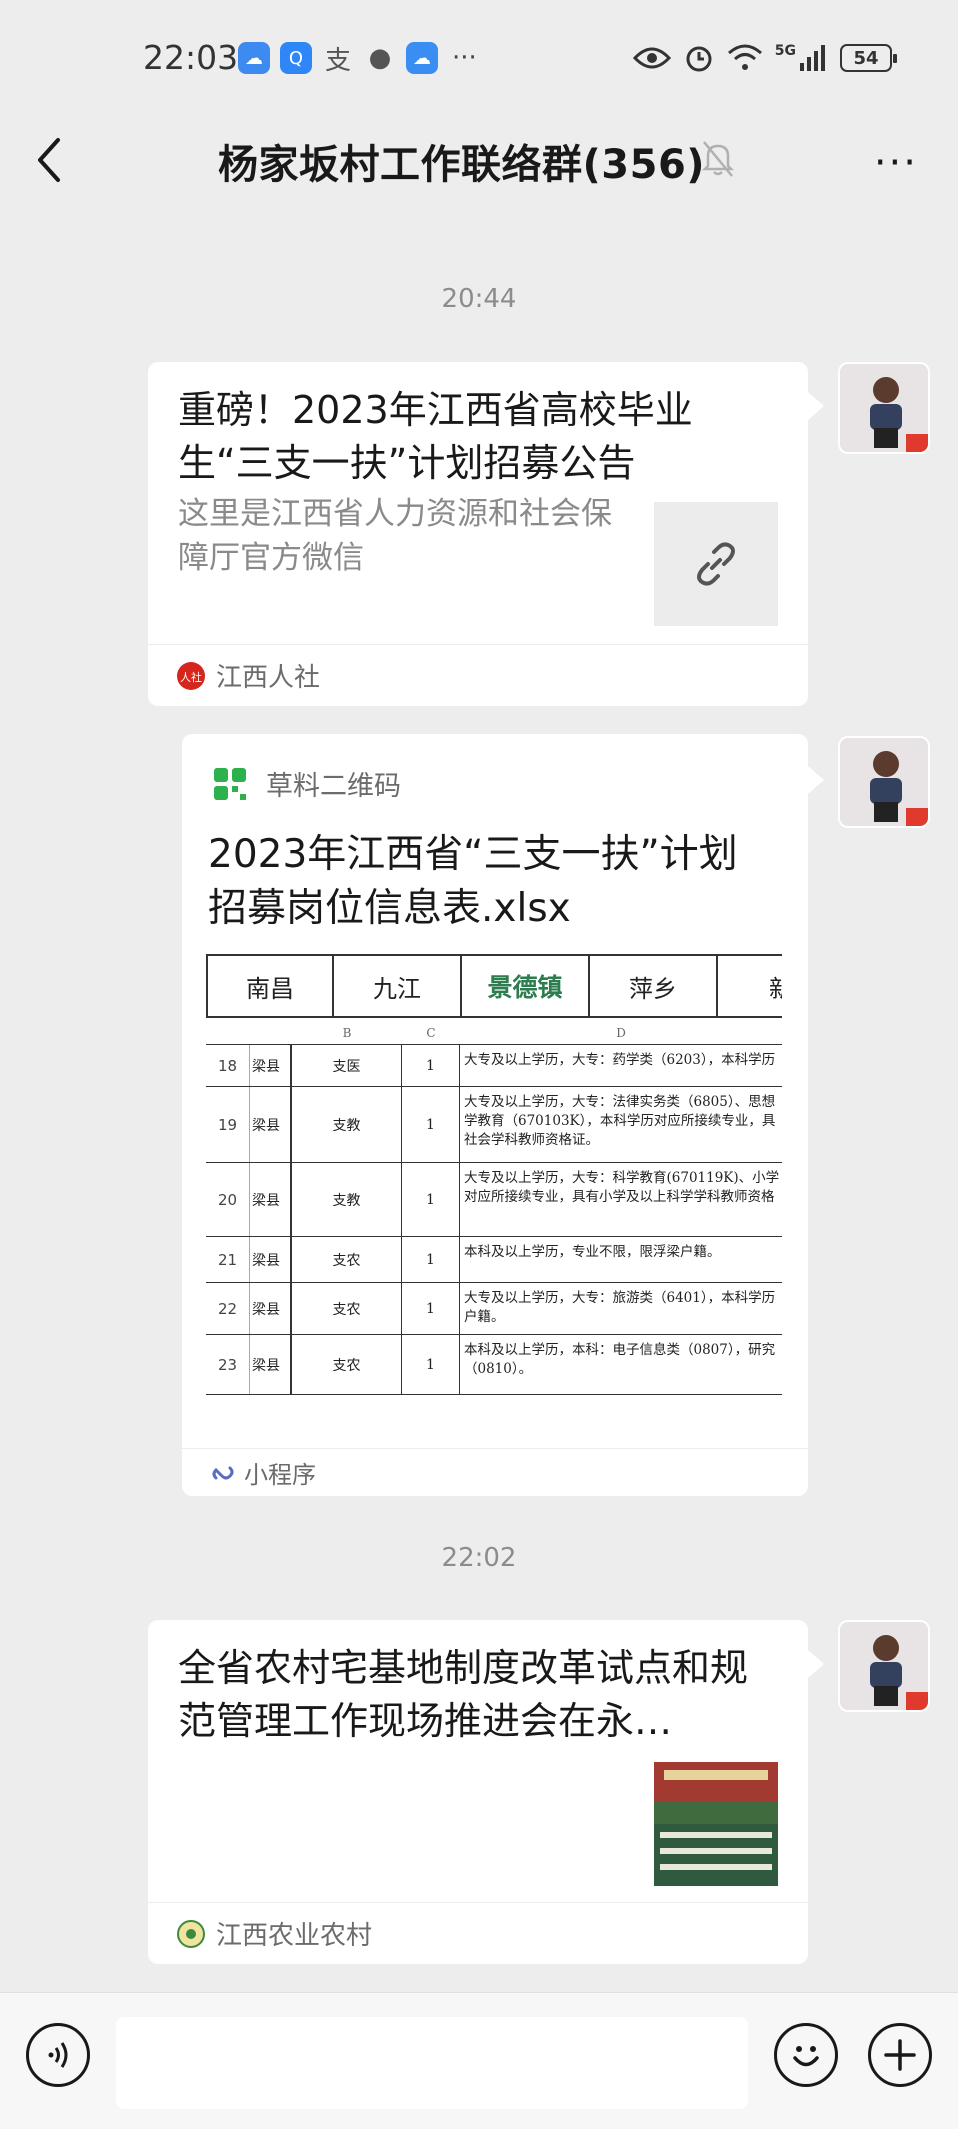 The height and width of the screenshot is (2129, 958). What do you see at coordinates (380, 58) in the screenshot?
I see `message-icon: ●` at bounding box center [380, 58].